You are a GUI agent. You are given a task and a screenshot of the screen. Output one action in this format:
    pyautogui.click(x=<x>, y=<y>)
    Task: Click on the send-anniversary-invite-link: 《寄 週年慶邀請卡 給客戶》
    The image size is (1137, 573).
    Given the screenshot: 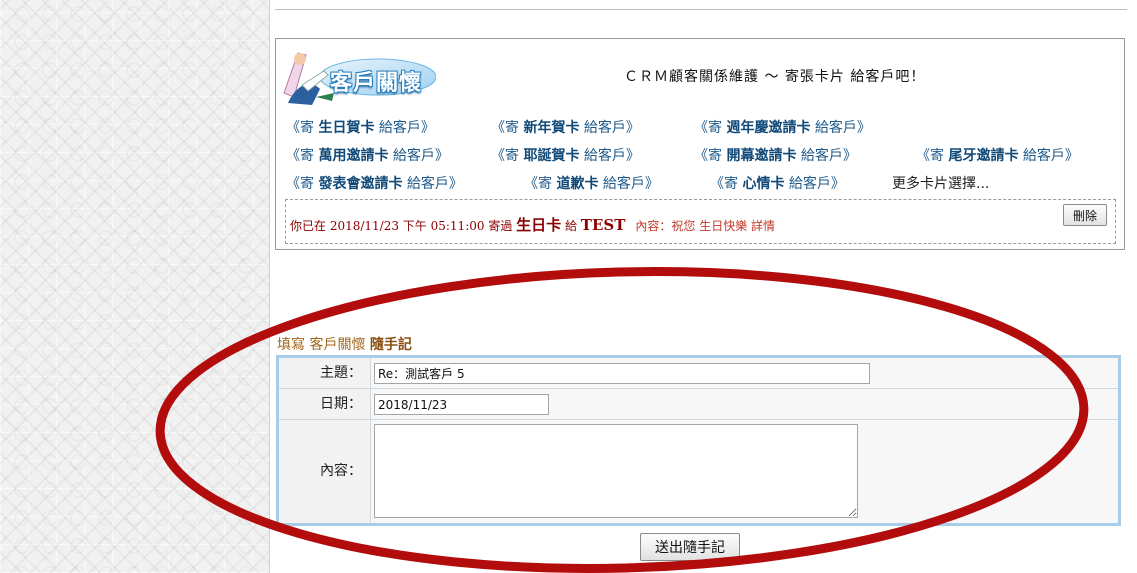 What is the action you would take?
    pyautogui.click(x=782, y=127)
    